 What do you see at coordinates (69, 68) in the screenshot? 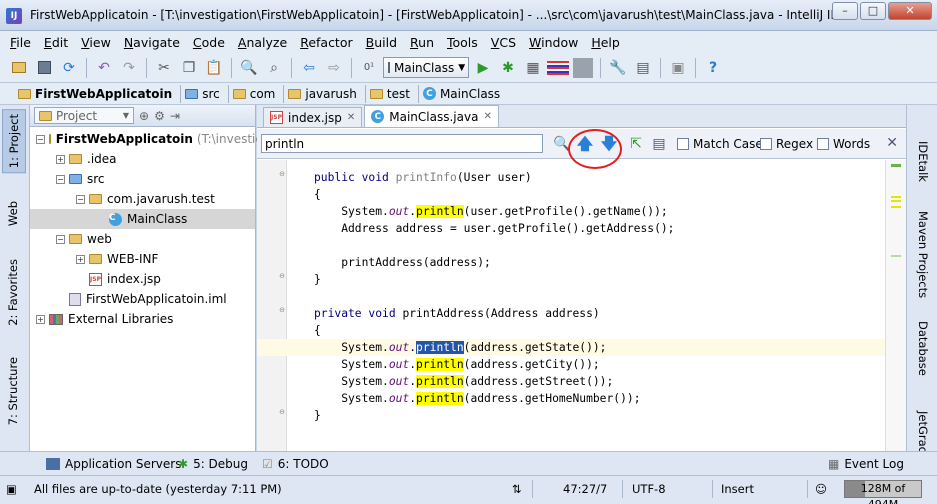
I see `sync-icon: ⟳` at bounding box center [69, 68].